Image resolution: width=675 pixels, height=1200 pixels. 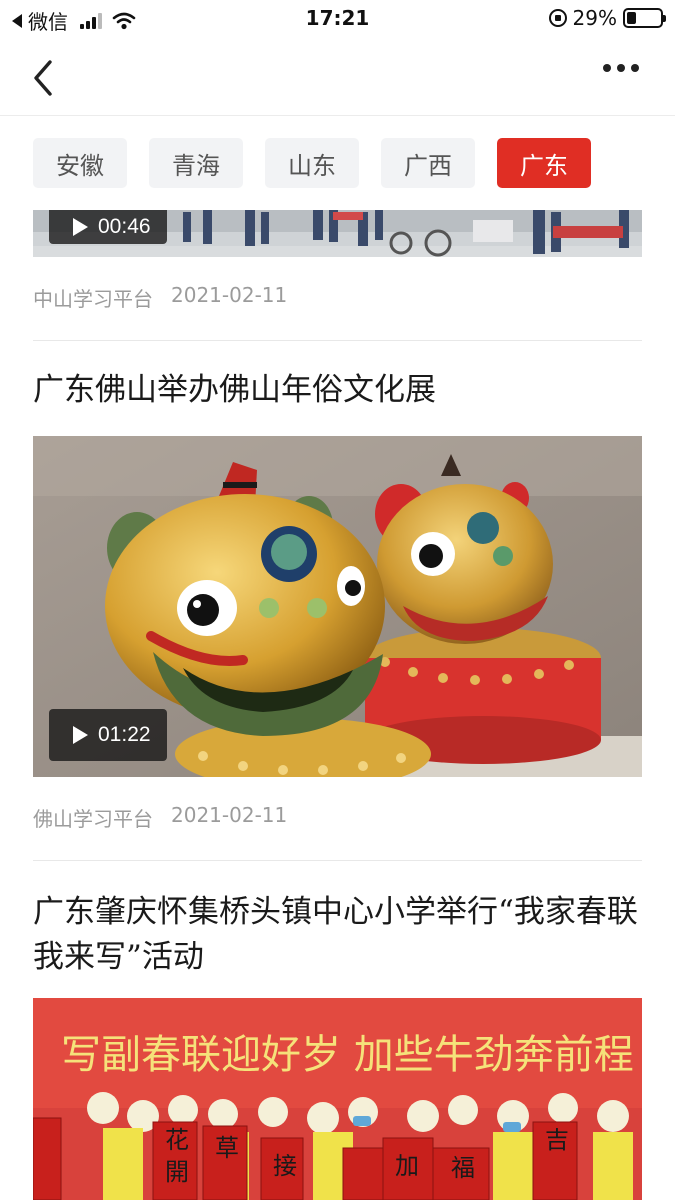 I want to click on article-meta: 佛山学习平台 2021-02-11, so click(x=160, y=817).